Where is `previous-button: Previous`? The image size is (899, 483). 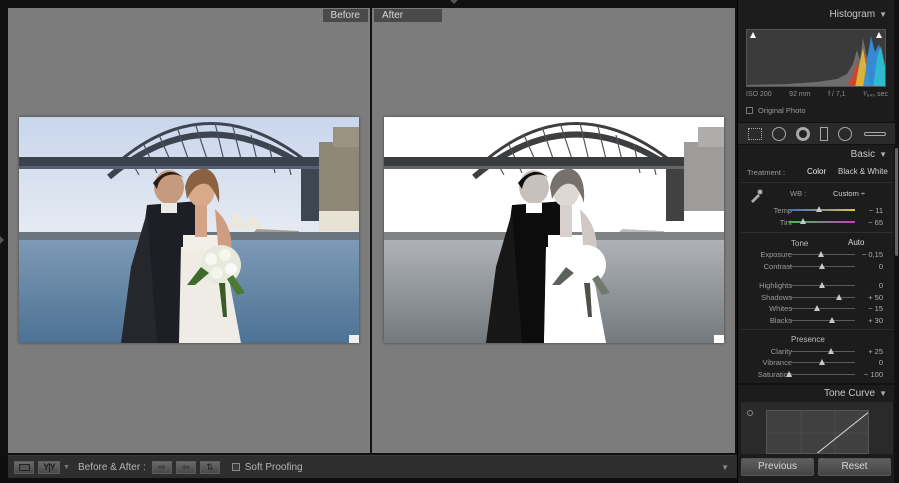
previous-button: Previous is located at coordinates (777, 467).